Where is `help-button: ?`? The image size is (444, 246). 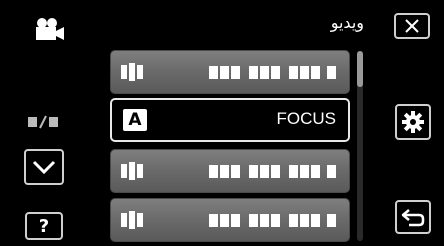
help-button: ? is located at coordinates (44, 226).